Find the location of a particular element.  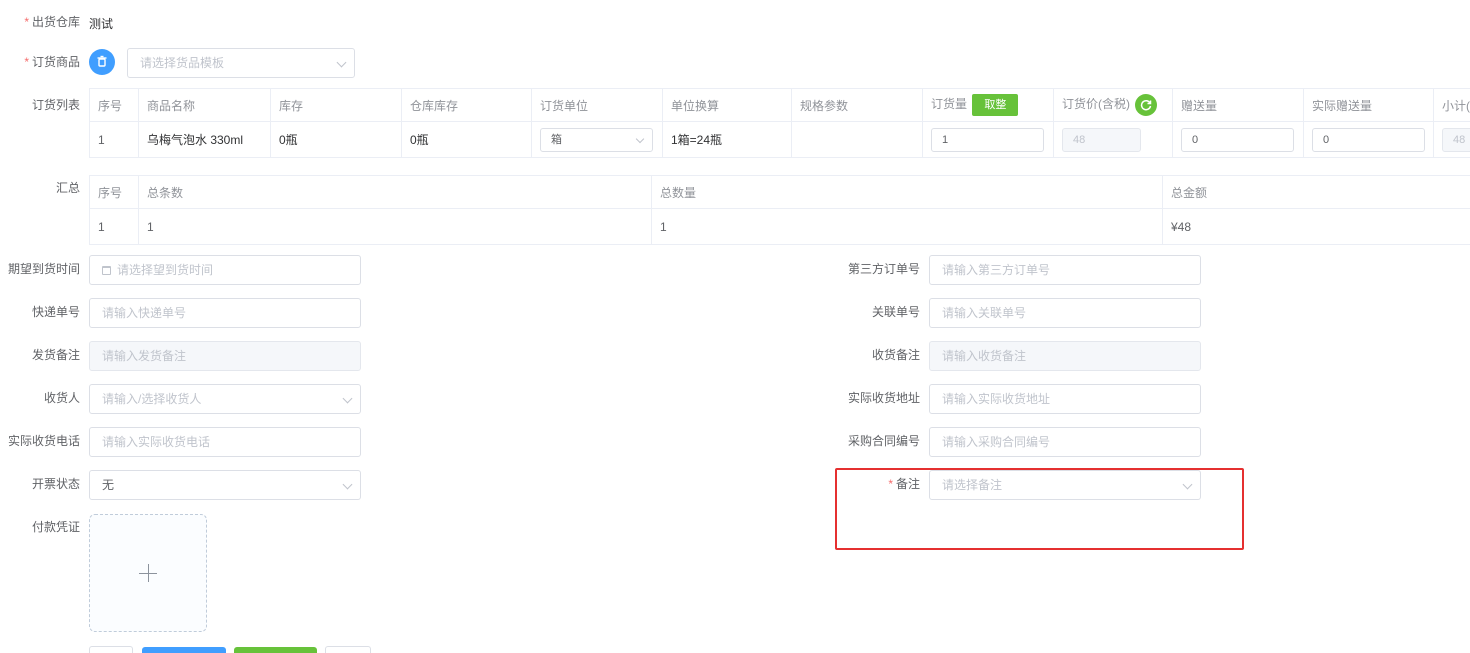

col-header: 仓库库存 is located at coordinates (466, 105).